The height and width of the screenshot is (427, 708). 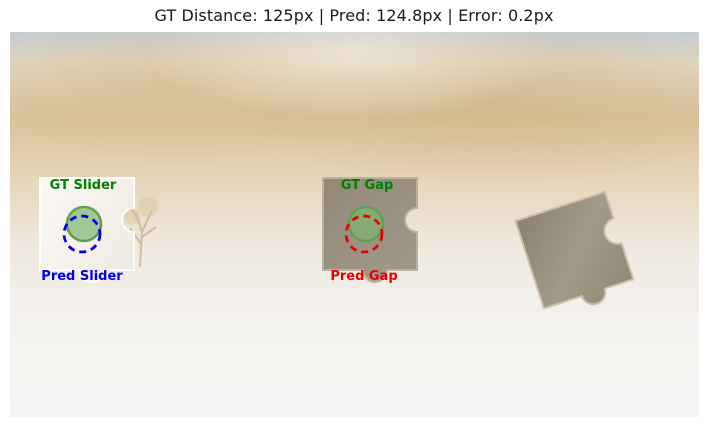 What do you see at coordinates (82, 276) in the screenshot?
I see `pred-slider-label: Pred Slider` at bounding box center [82, 276].